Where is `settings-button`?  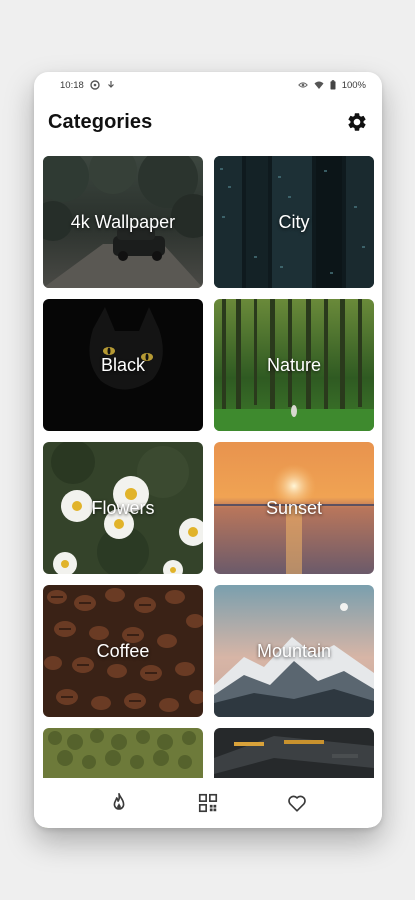 settings-button is located at coordinates (357, 122).